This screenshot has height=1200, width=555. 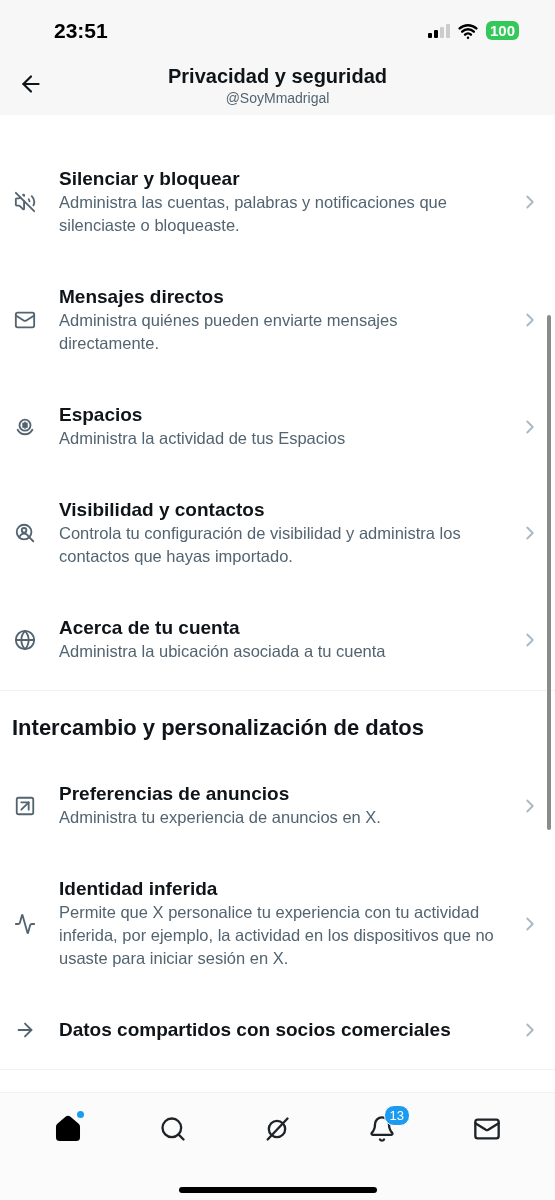 What do you see at coordinates (278, 510) in the screenshot?
I see `setting-title: Visibilidad y contactos` at bounding box center [278, 510].